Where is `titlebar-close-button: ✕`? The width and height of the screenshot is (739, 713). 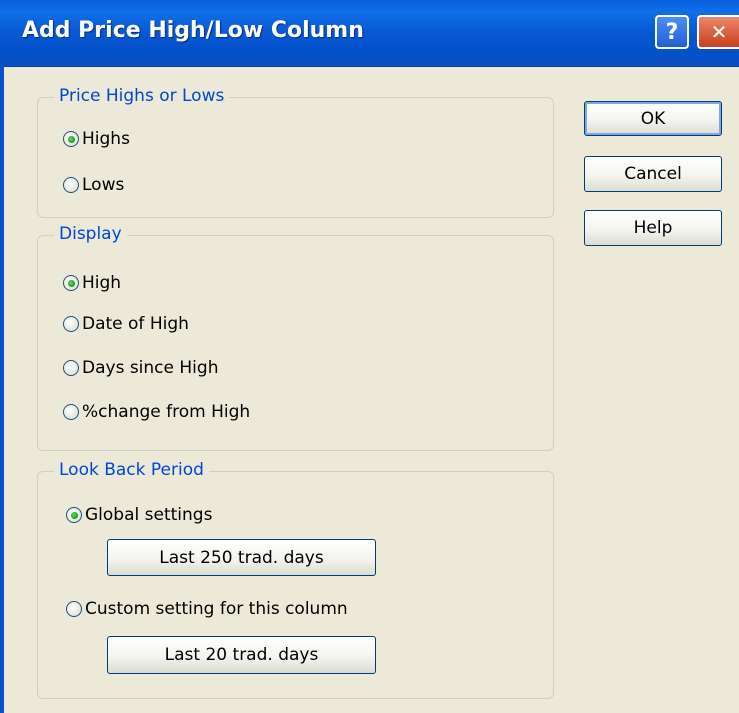
titlebar-close-button: ✕ is located at coordinates (718, 32).